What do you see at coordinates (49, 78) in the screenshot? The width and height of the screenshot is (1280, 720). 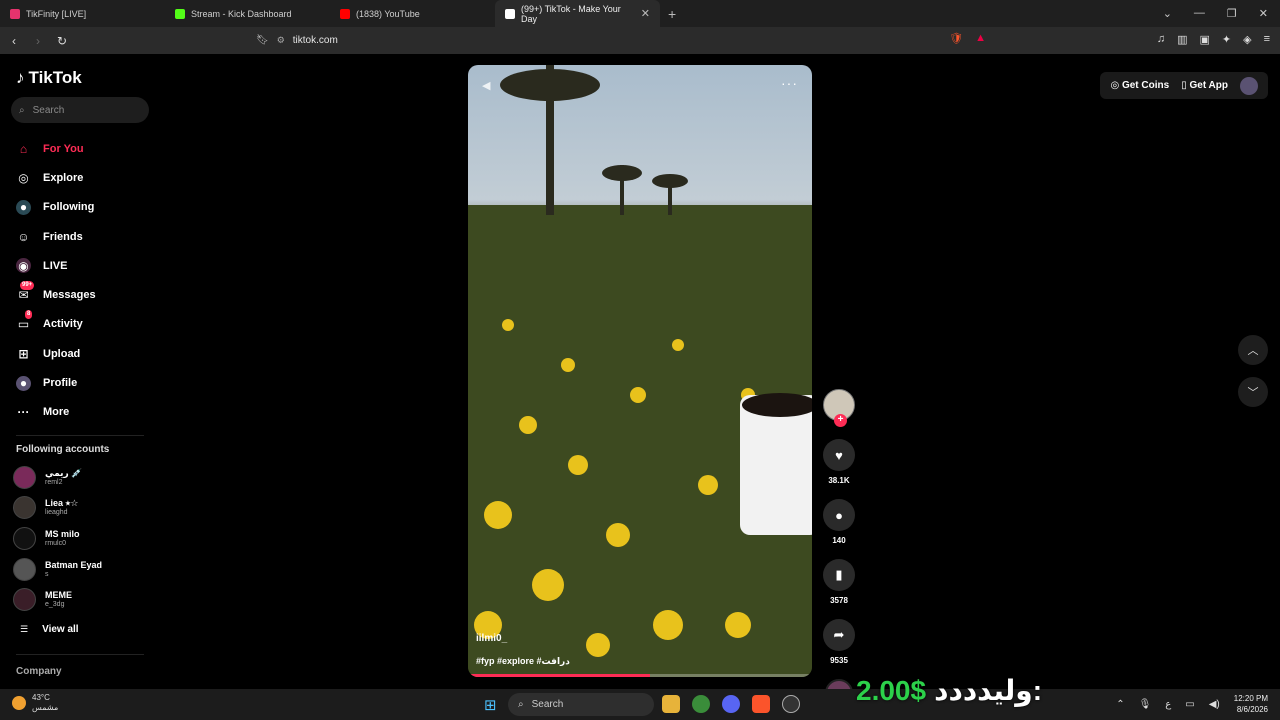 I see `tiktok-logo: ♪ TikTok` at bounding box center [49, 78].